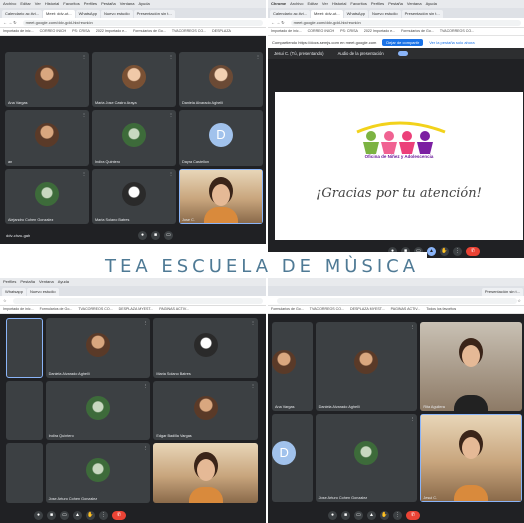 This screenshot has width=524, height=523. What do you see at coordinates (221, 138) in the screenshot?
I see `participant-tile: D Dayra Castellon` at bounding box center [221, 138].